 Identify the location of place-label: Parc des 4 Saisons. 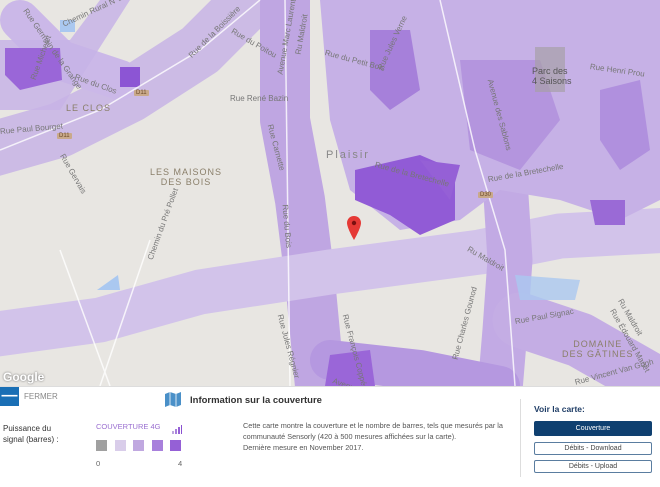
(552, 76).